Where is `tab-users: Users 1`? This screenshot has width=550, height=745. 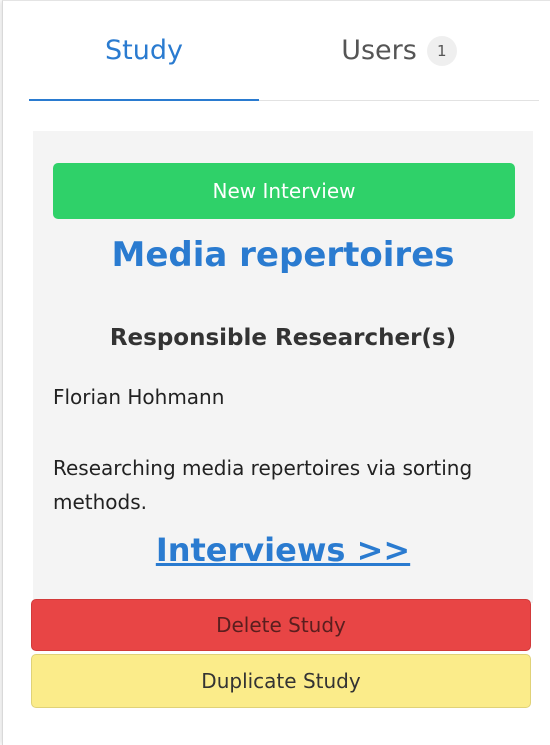 tab-users: Users 1 is located at coordinates (399, 50).